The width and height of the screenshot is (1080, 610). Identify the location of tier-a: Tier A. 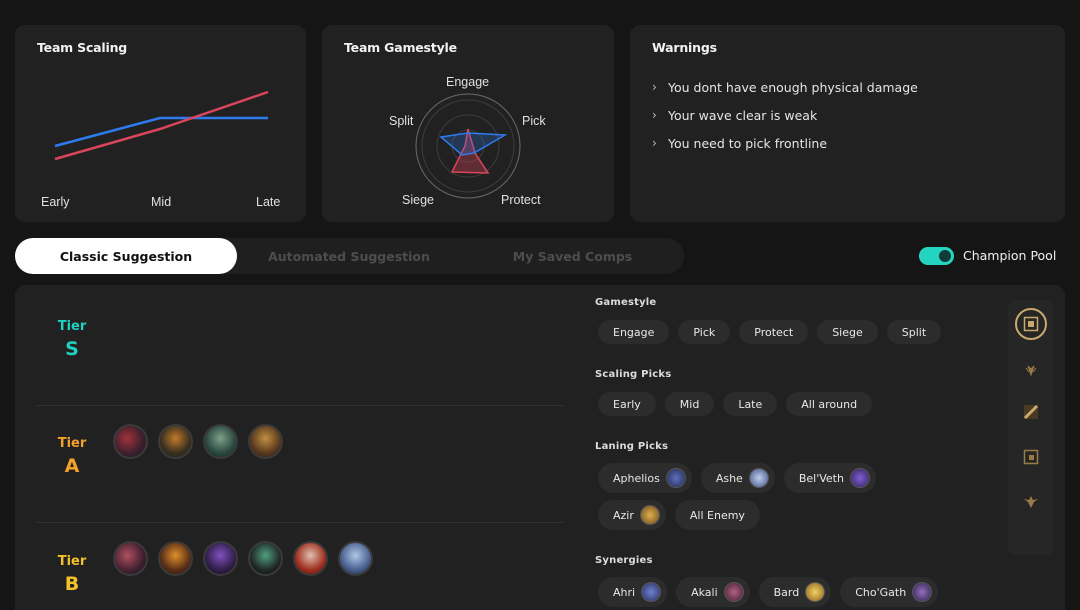
(72, 456).